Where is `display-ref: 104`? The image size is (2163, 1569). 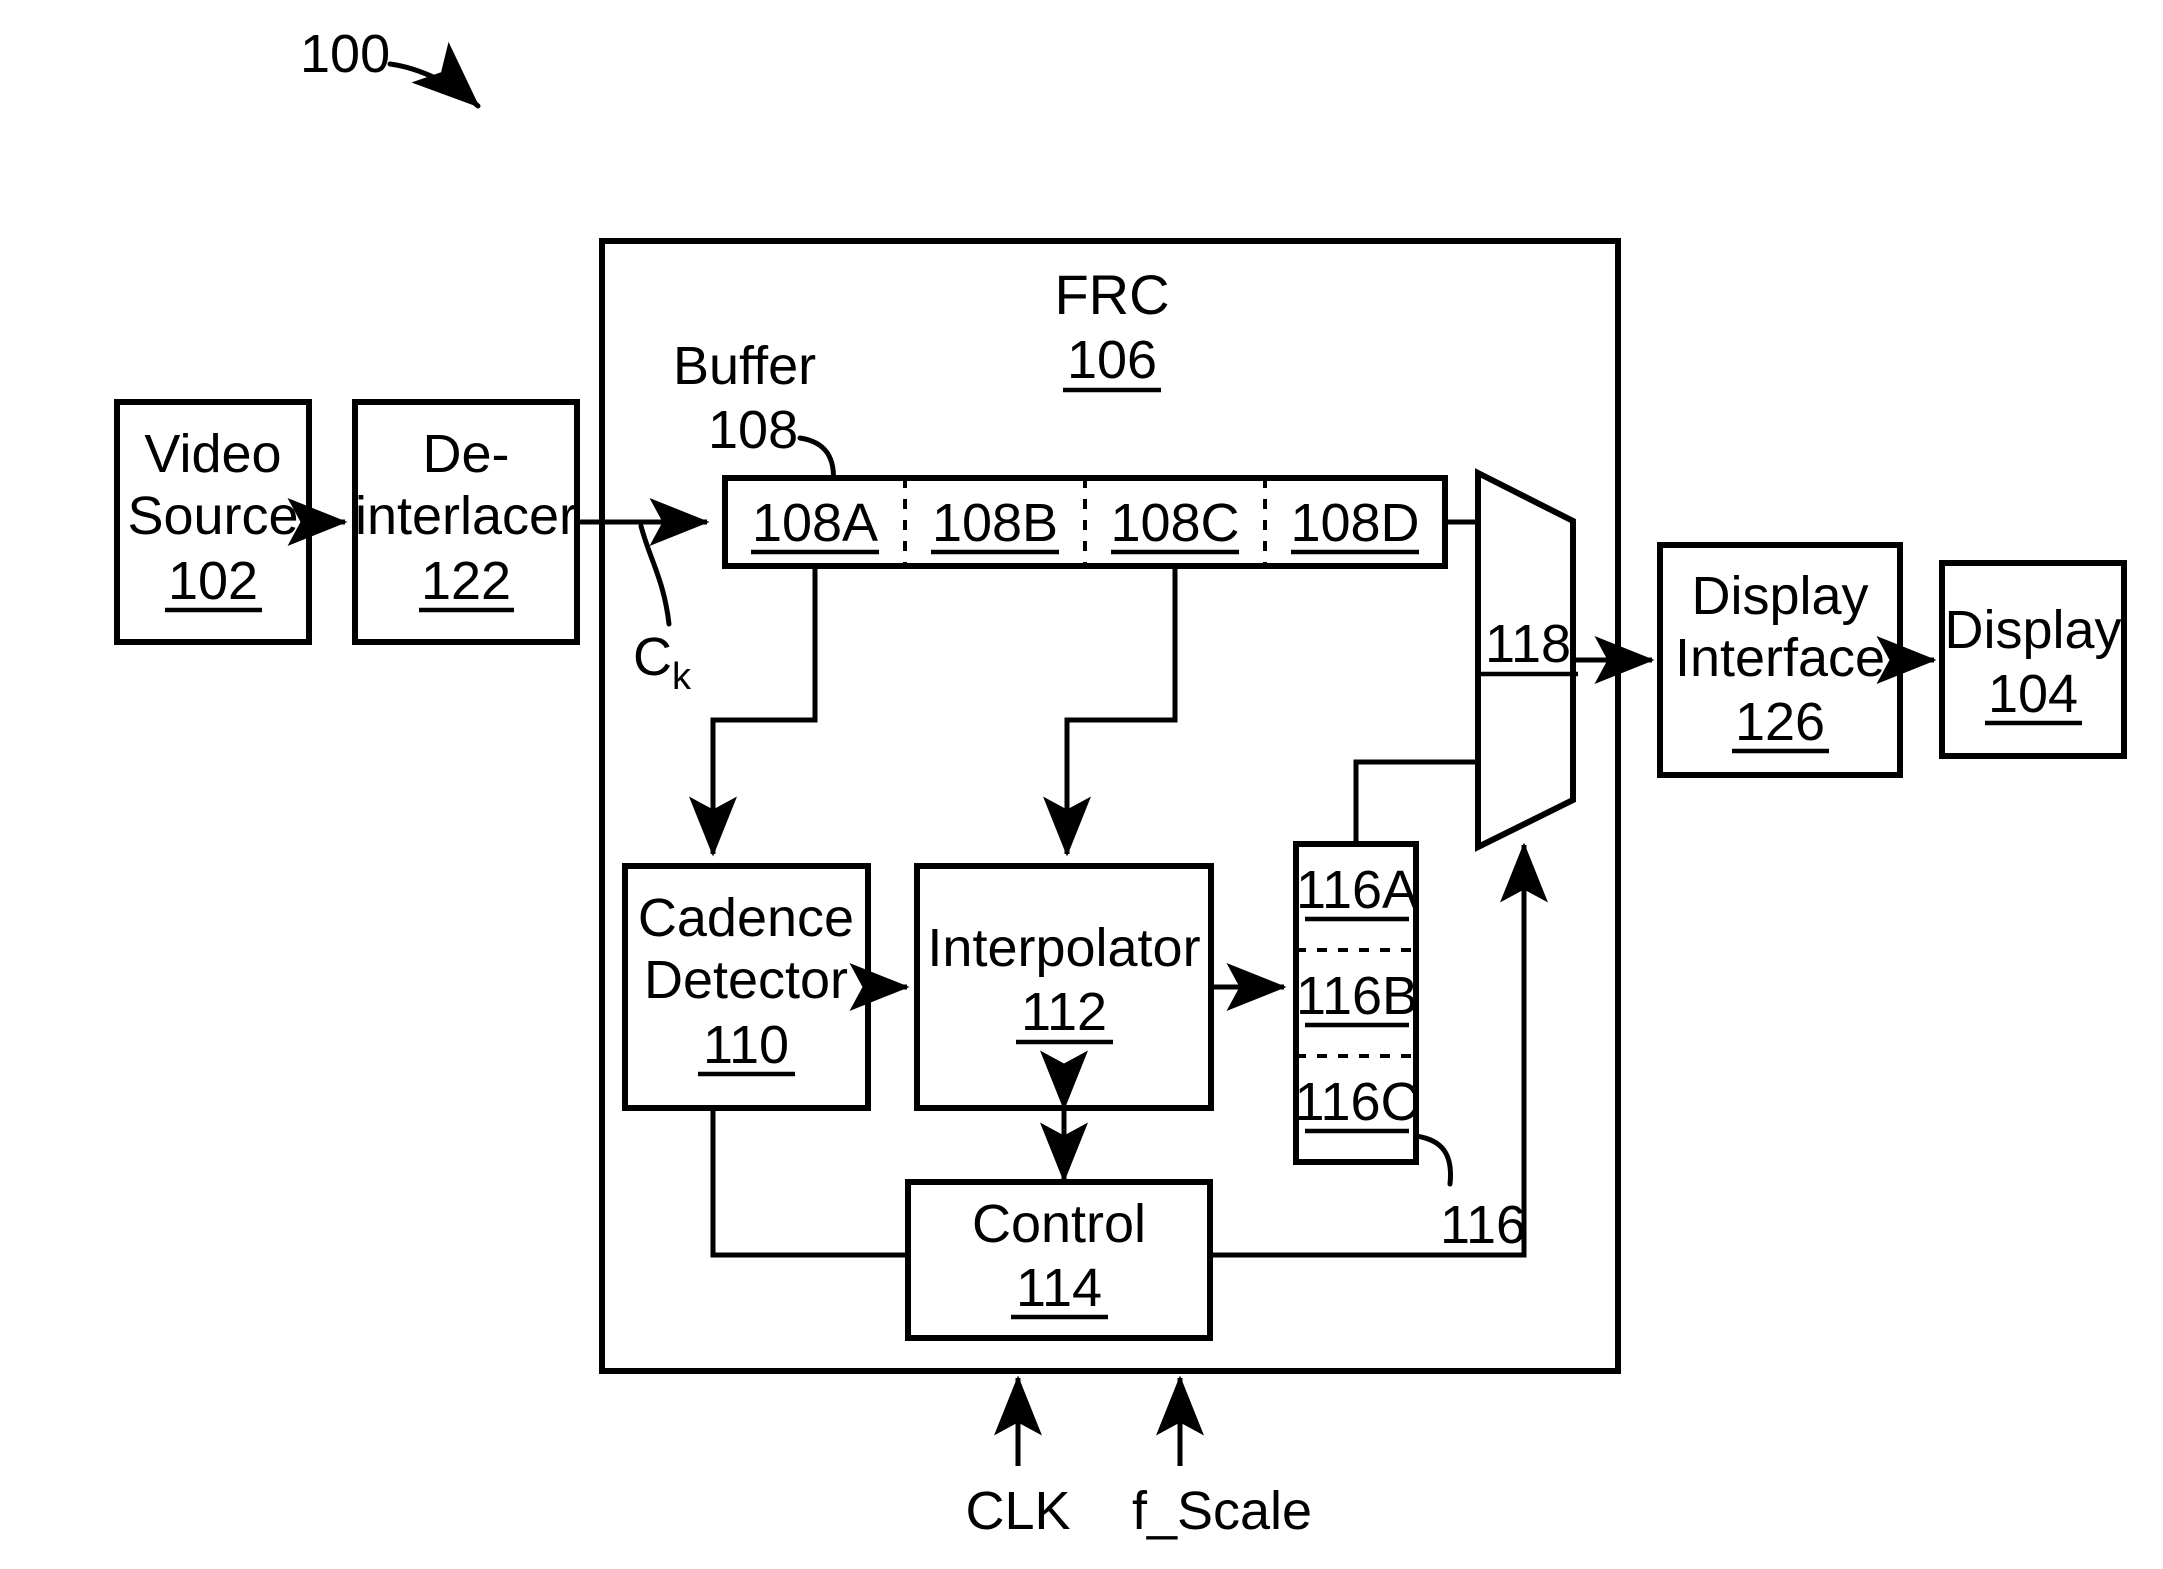
display-ref: 104 is located at coordinates (2033, 694).